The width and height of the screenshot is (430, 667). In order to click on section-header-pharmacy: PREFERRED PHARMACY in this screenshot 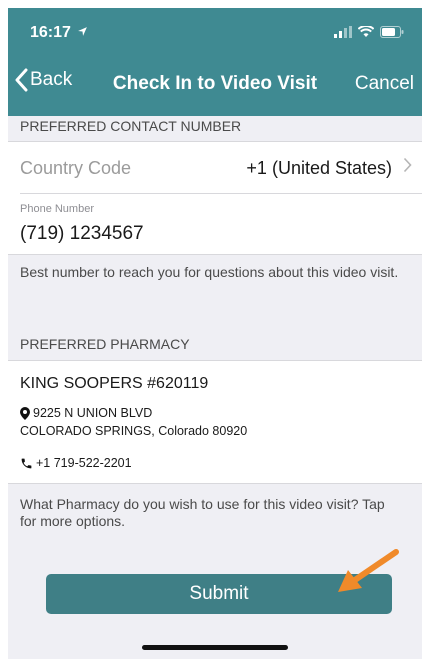, I will do `click(105, 344)`.